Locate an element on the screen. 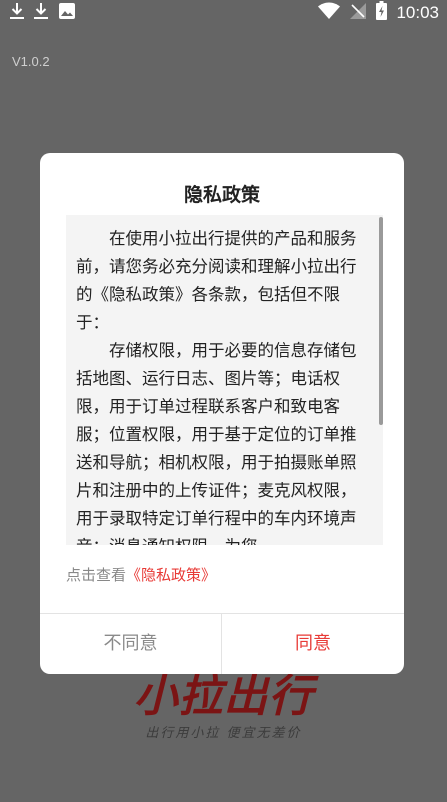 The image size is (447, 802). system-icons: 10:03 is located at coordinates (378, 12).